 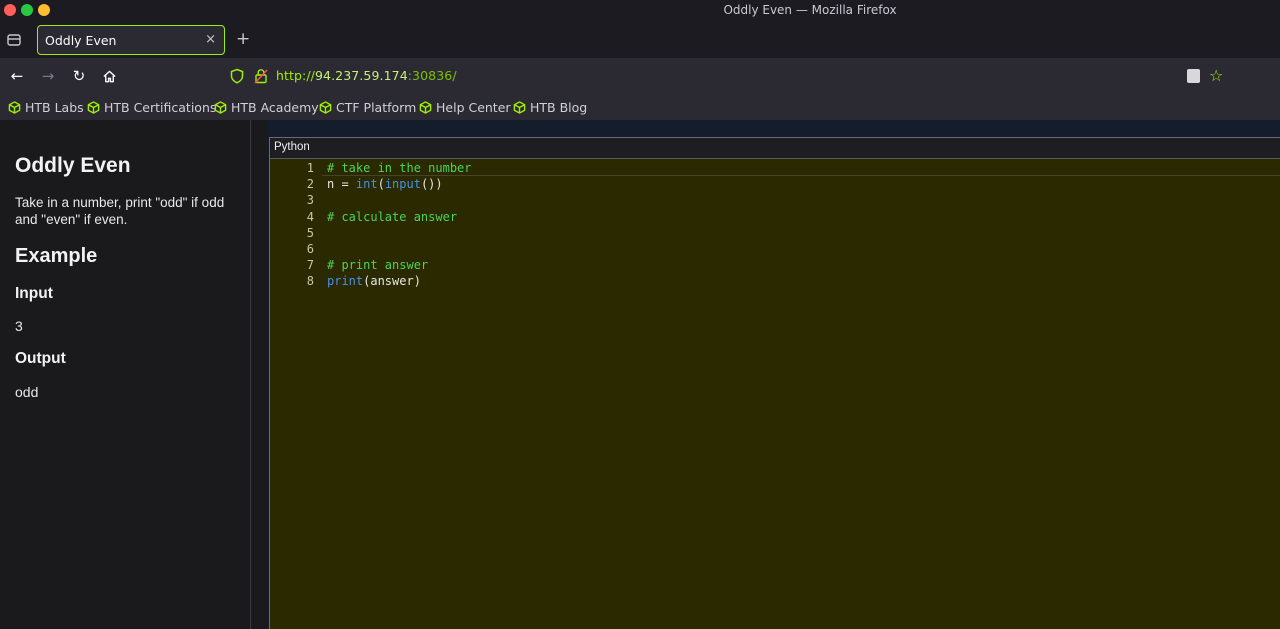 What do you see at coordinates (48, 76) in the screenshot?
I see `forward-button: →` at bounding box center [48, 76].